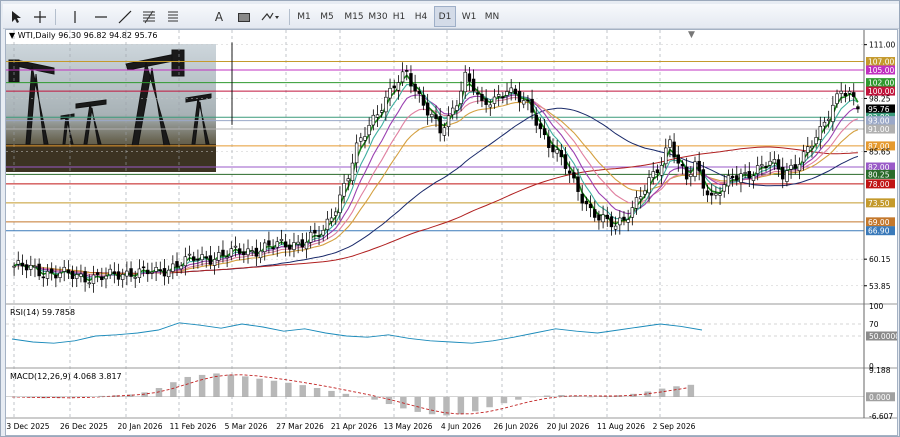 The image size is (900, 437). What do you see at coordinates (219, 16) in the screenshot?
I see `text-label-tool: A` at bounding box center [219, 16].